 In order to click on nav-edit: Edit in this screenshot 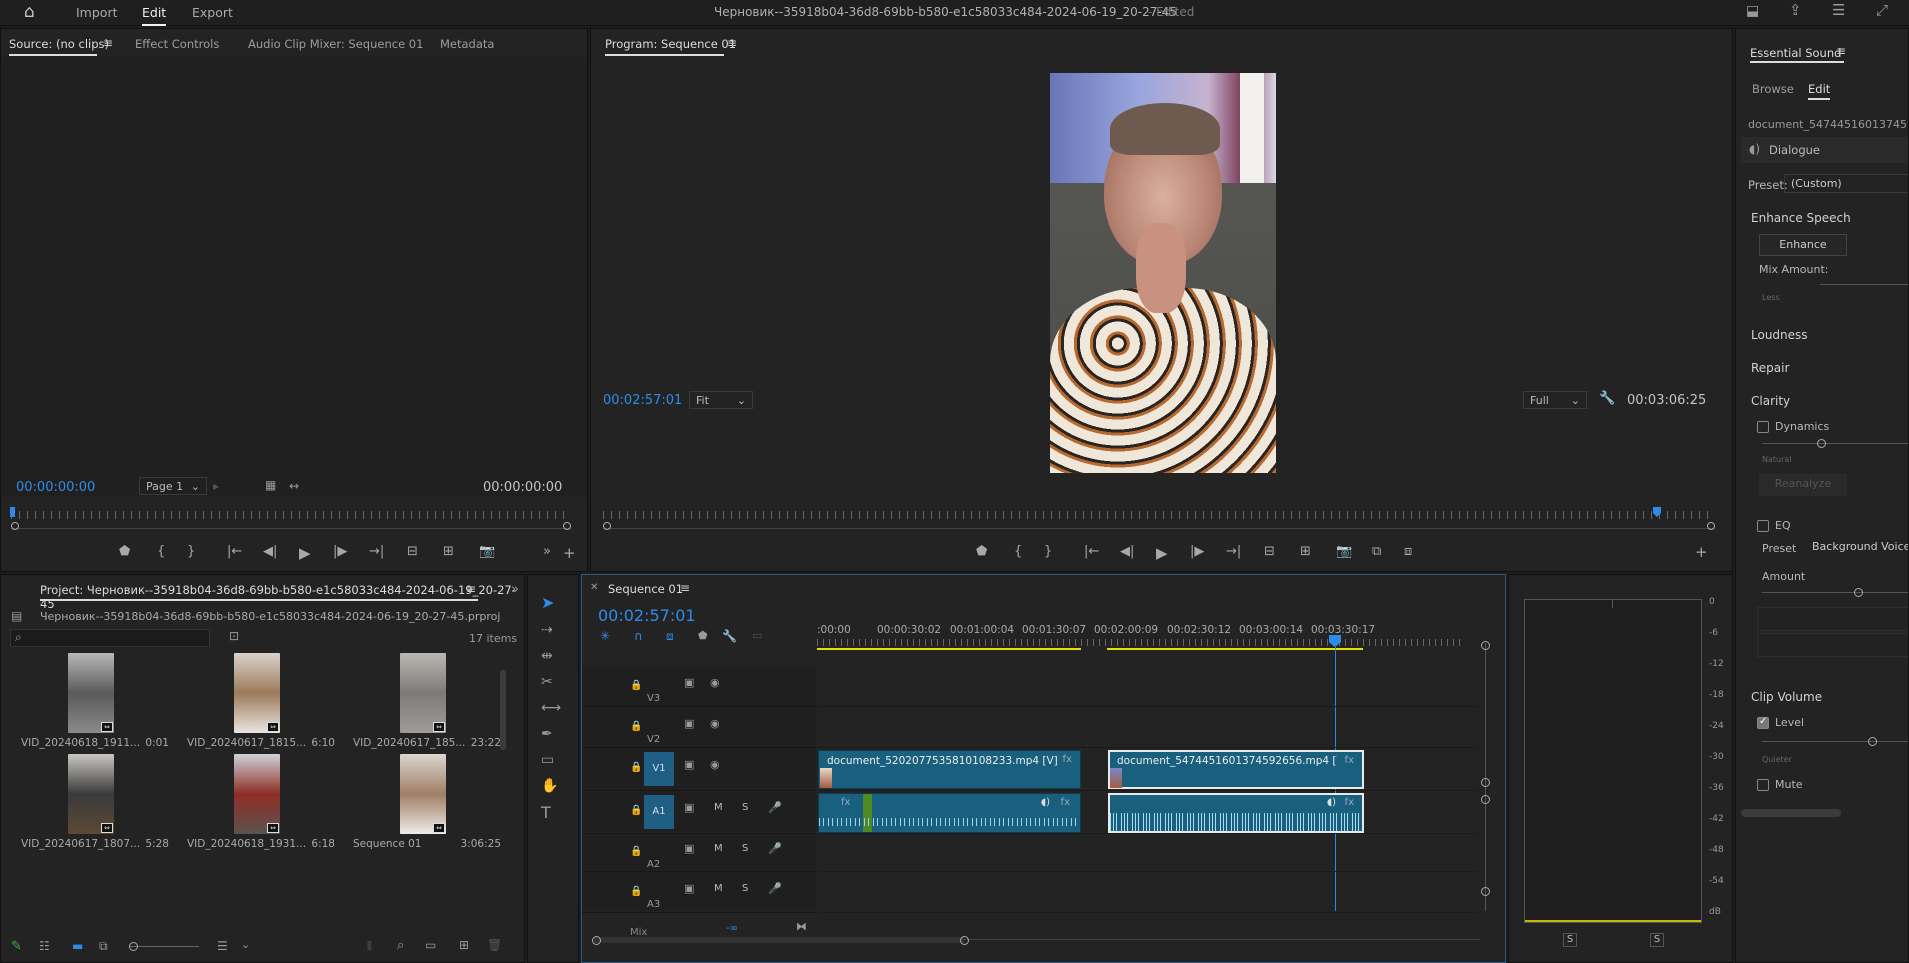, I will do `click(154, 12)`.